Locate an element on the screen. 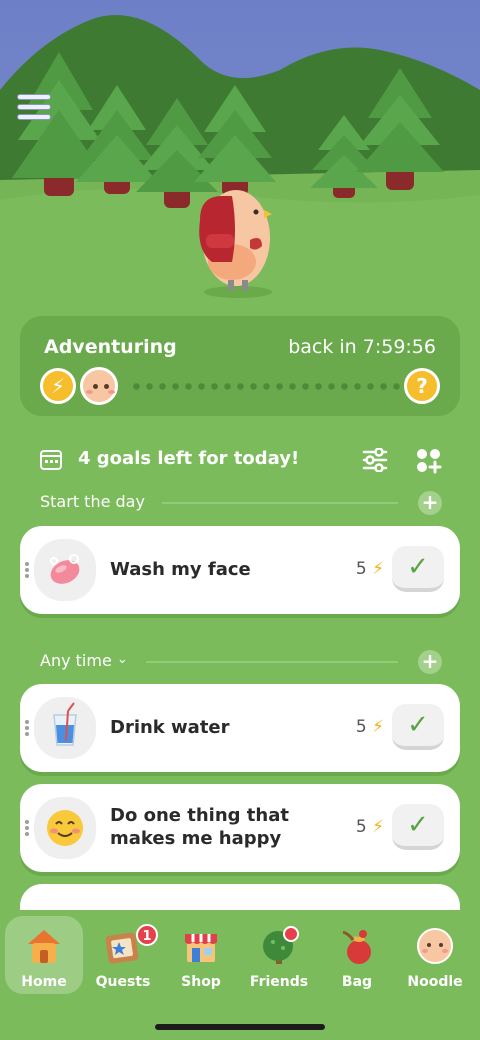 Image resolution: width=480 pixels, height=1040 pixels. section-label: Any time ⌄ is located at coordinates (84, 660).